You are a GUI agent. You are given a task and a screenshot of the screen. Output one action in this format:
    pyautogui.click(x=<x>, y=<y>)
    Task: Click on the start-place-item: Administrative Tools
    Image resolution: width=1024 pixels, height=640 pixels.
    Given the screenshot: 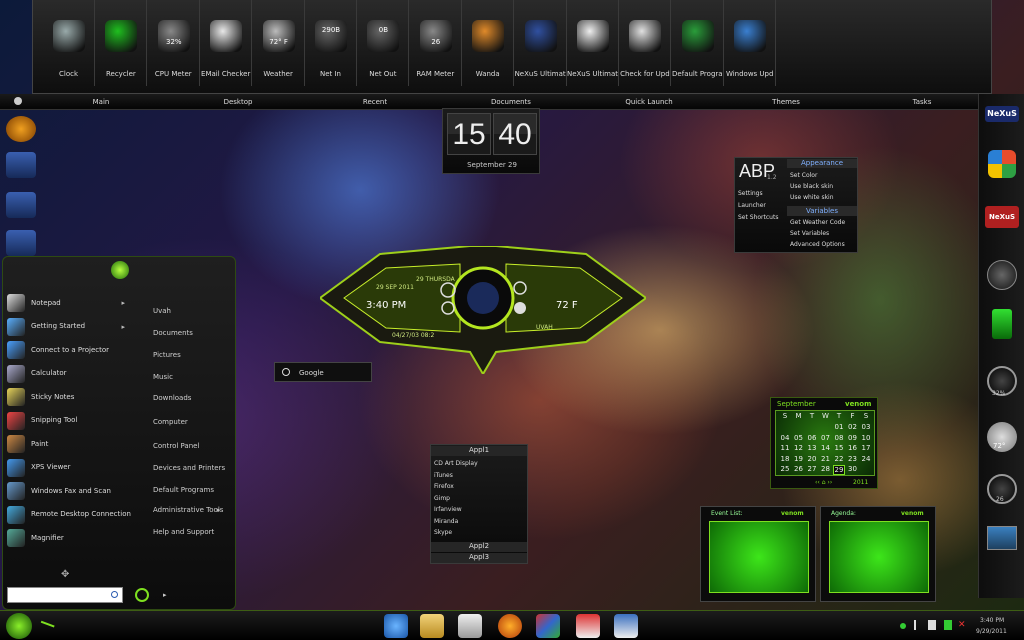 What is the action you would take?
    pyautogui.click(x=188, y=510)
    